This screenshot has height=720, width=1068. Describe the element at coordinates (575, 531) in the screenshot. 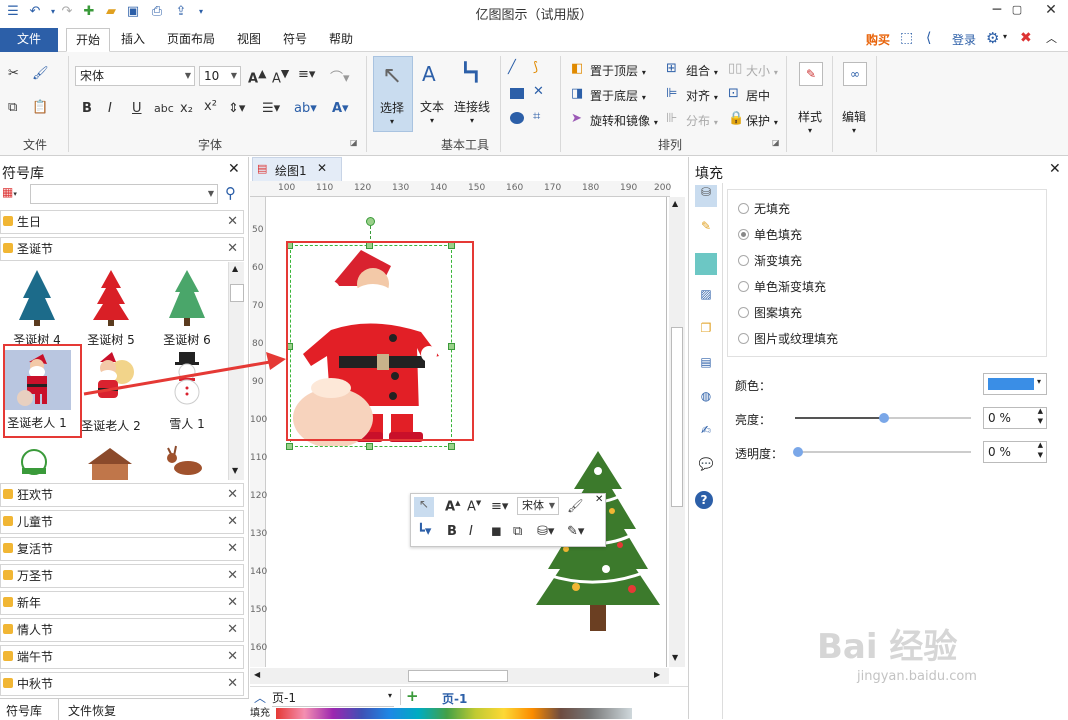

I see `line-style-icon: ✎▾` at that location.